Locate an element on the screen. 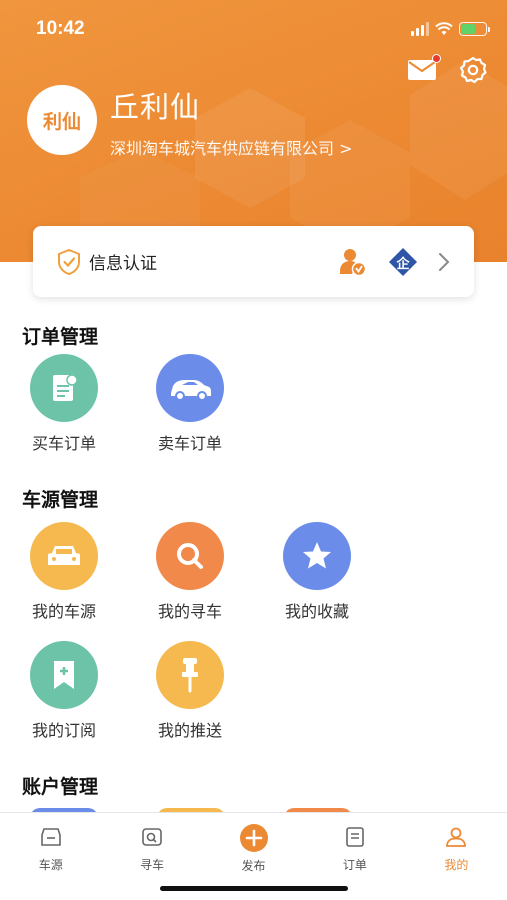 The width and height of the screenshot is (507, 900). tab-label: 发布 is located at coordinates (253, 866).